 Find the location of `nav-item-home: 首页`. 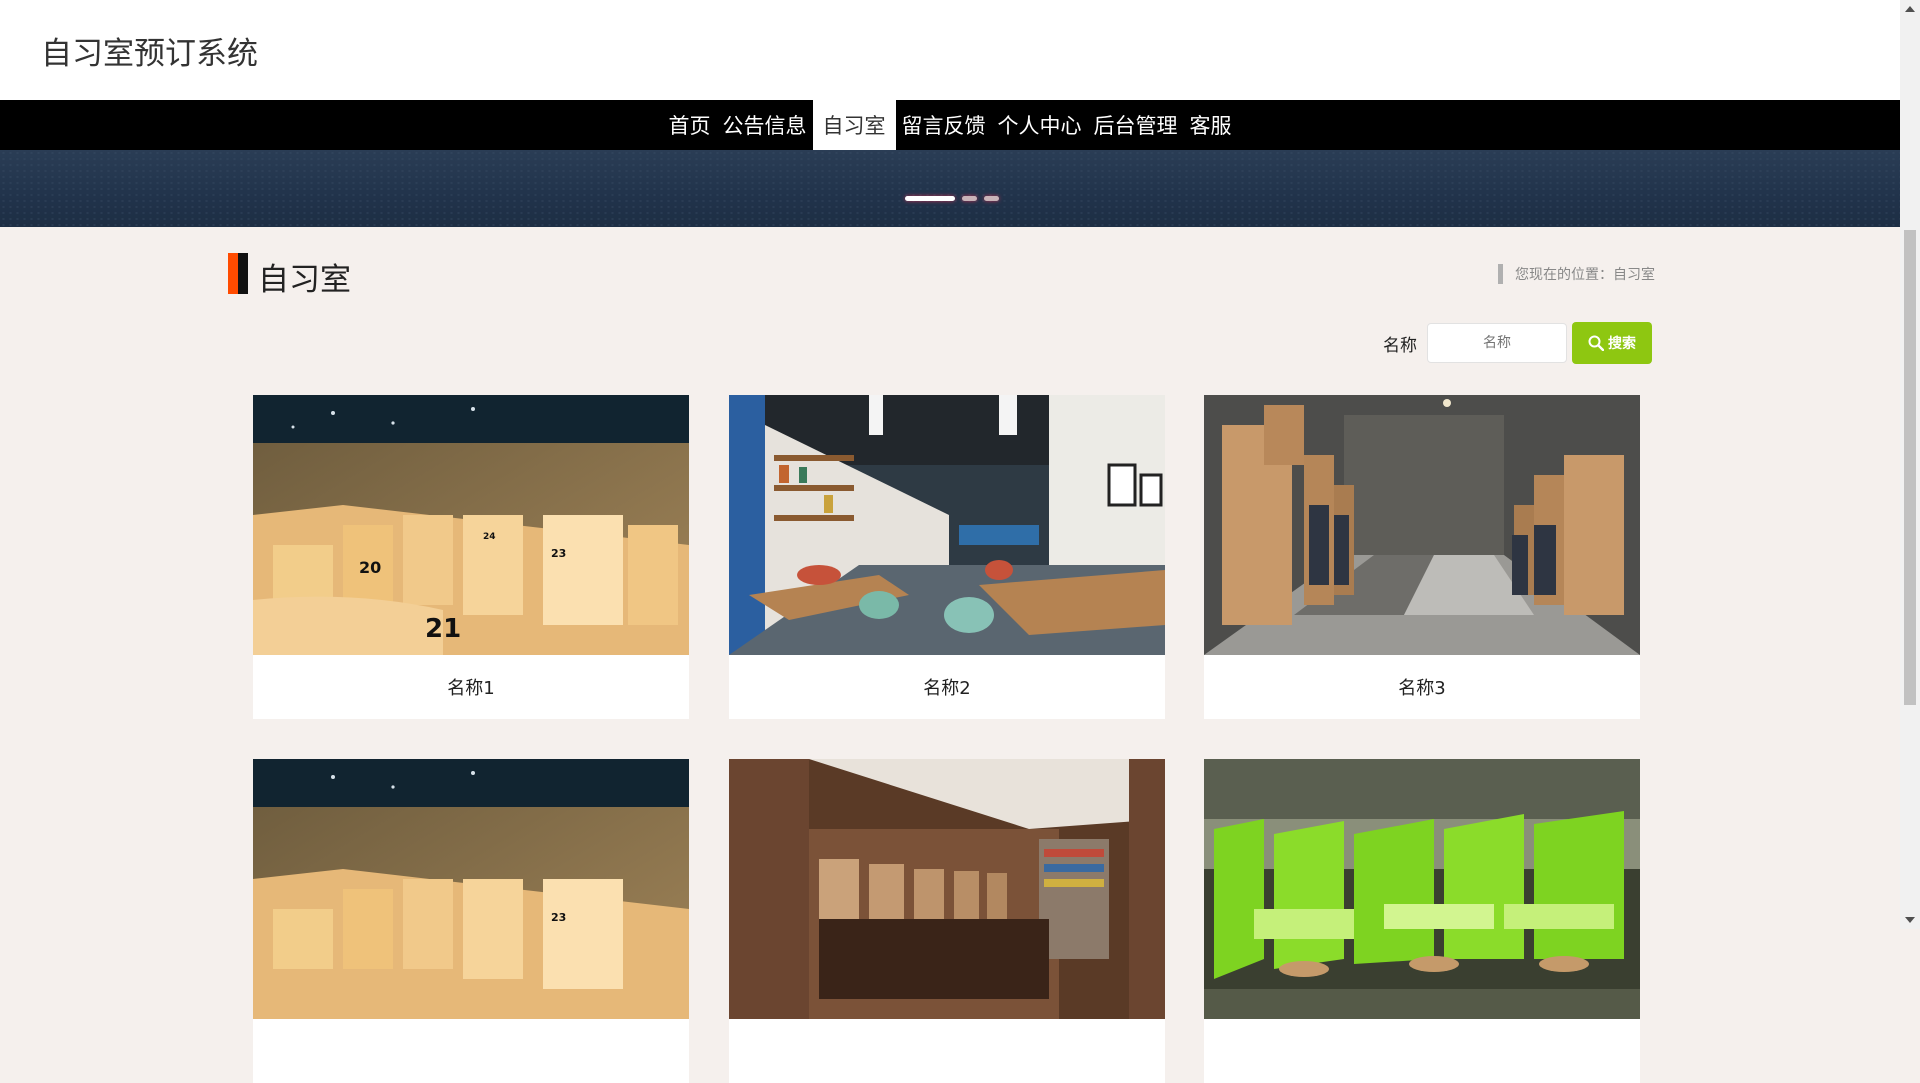

nav-item-home: 首页 is located at coordinates (690, 125).